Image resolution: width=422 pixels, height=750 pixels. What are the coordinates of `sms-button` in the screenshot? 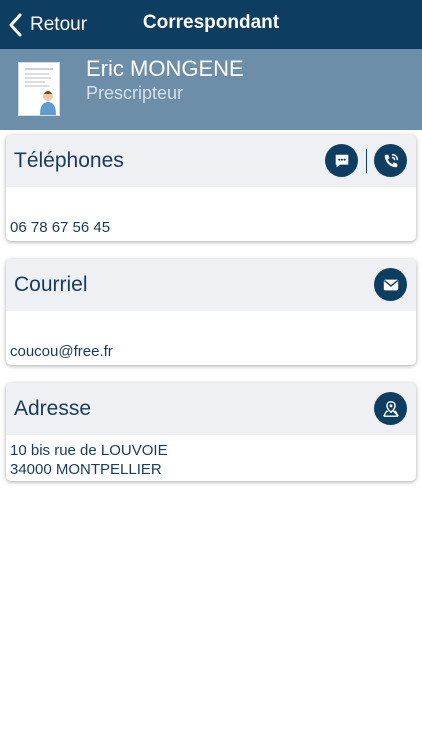 It's located at (341, 160).